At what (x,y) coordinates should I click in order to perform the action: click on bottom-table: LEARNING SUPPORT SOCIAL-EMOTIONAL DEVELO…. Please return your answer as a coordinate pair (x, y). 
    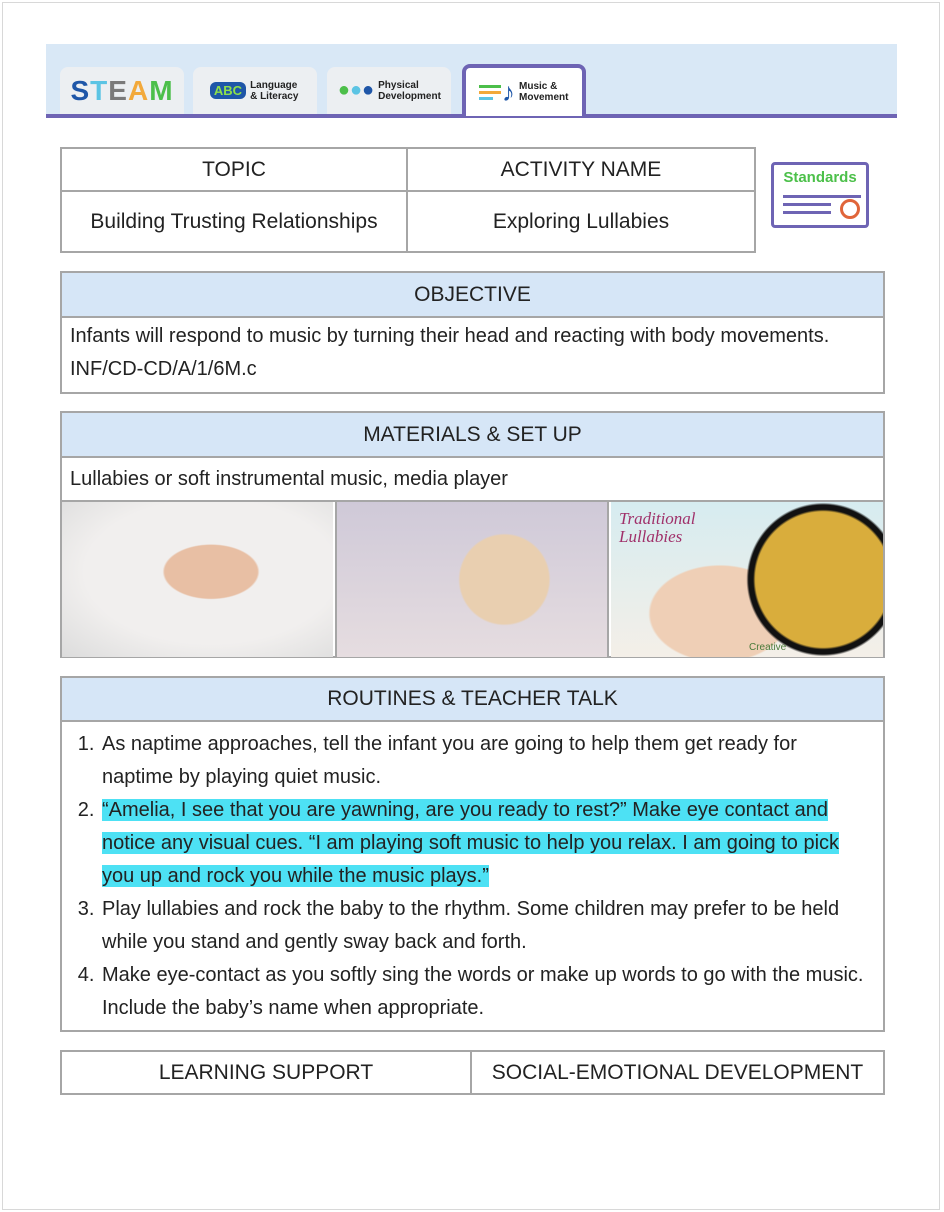
    Looking at the image, I should click on (472, 1072).